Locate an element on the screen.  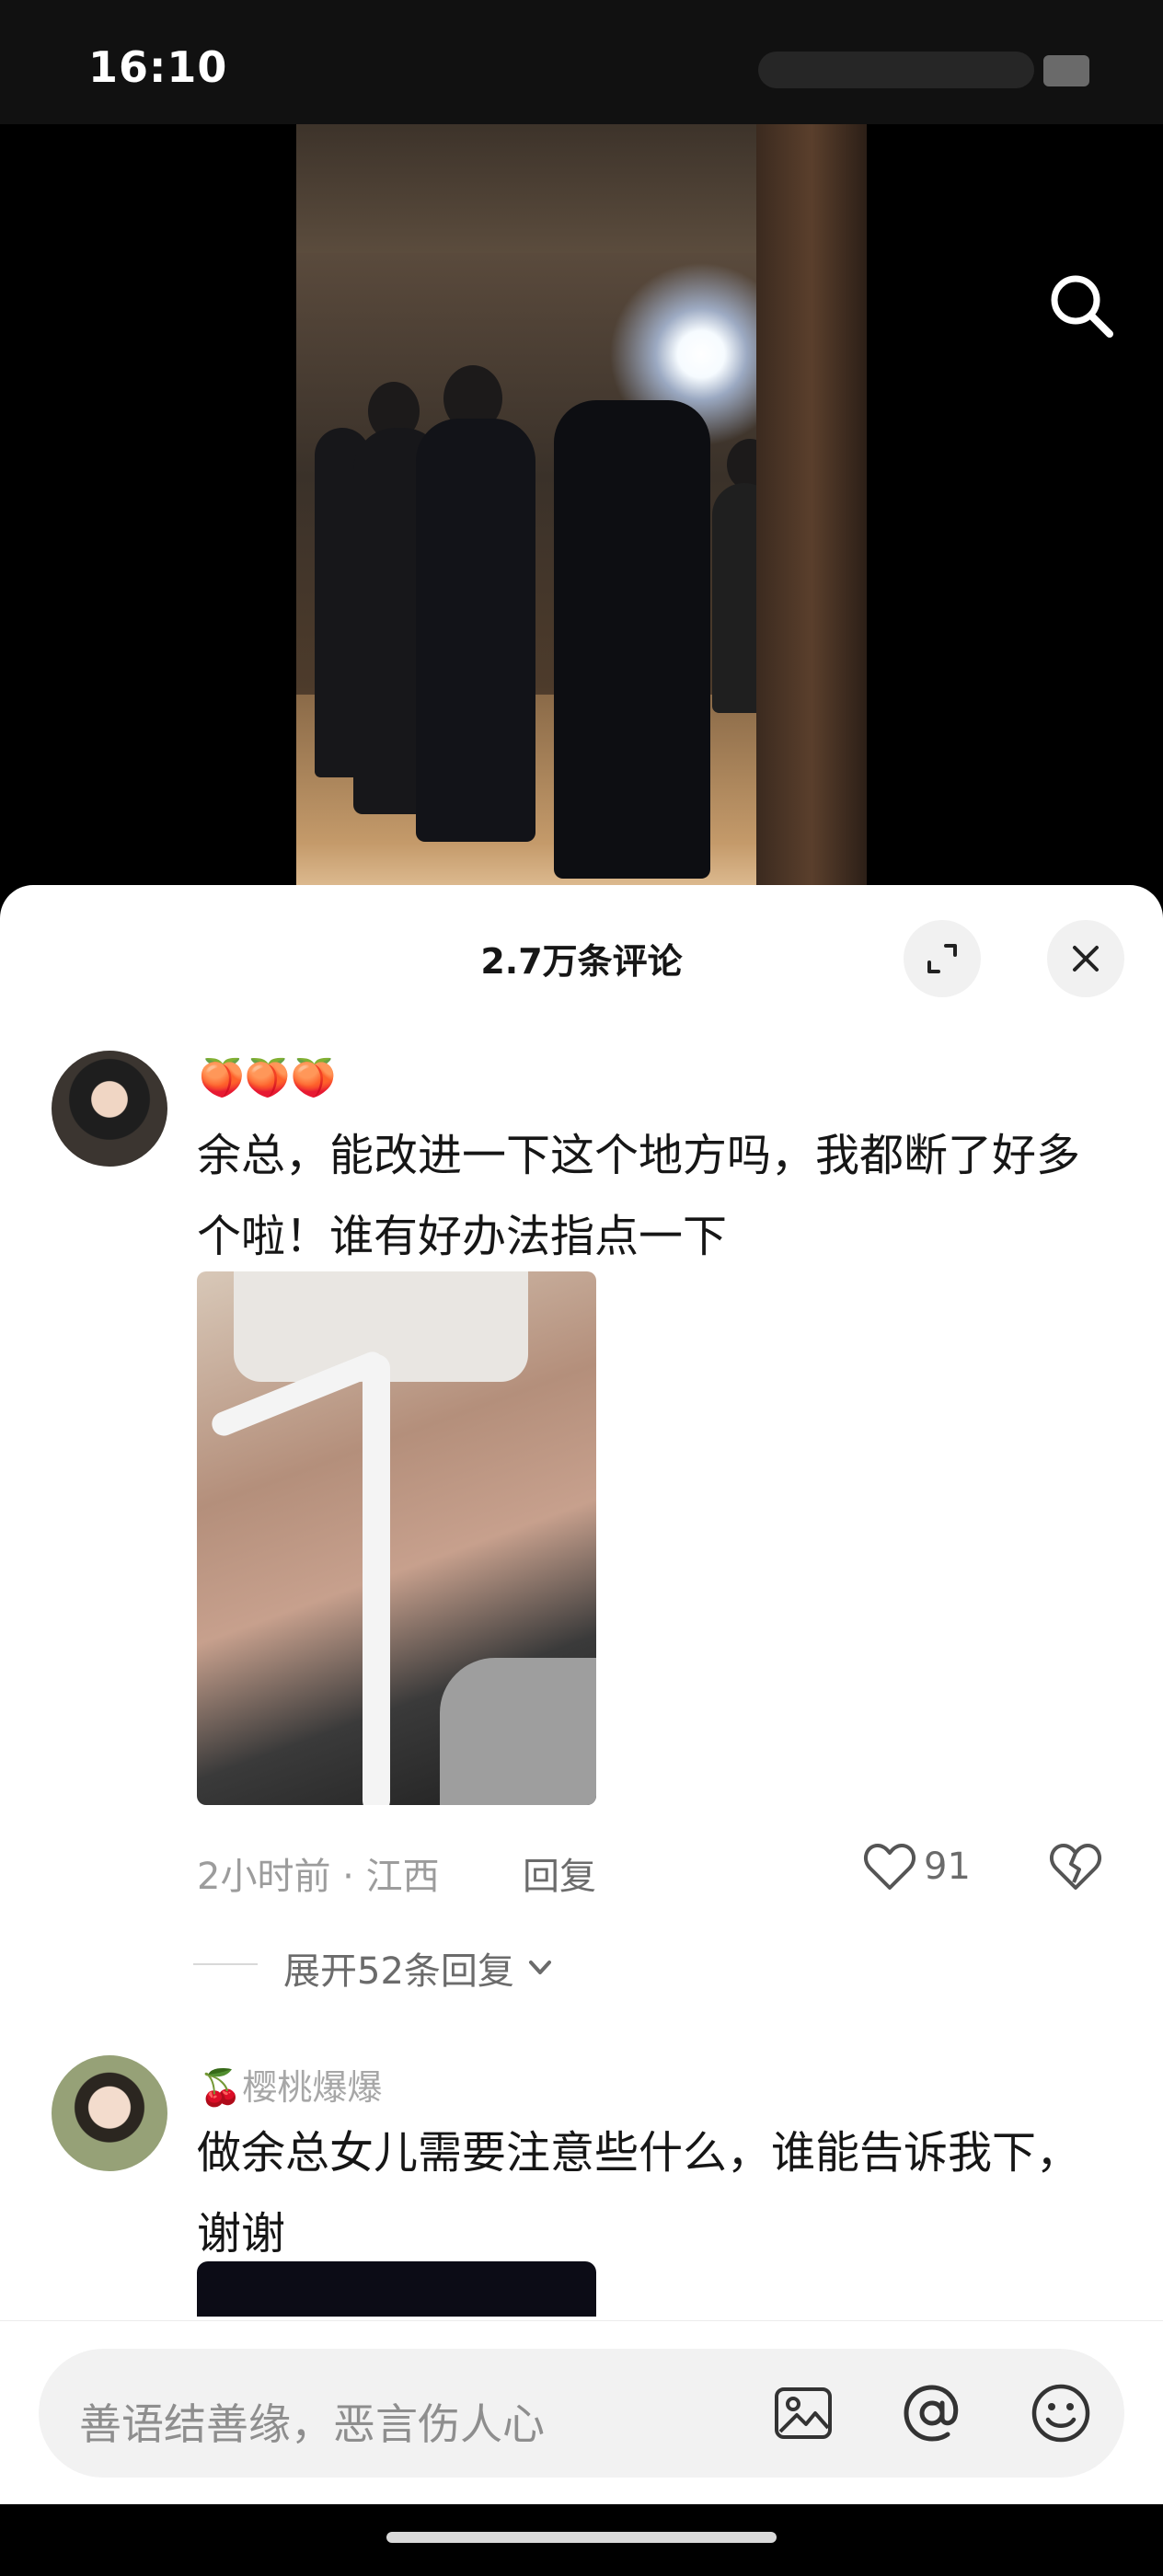
video-frame is located at coordinates (581, 515).